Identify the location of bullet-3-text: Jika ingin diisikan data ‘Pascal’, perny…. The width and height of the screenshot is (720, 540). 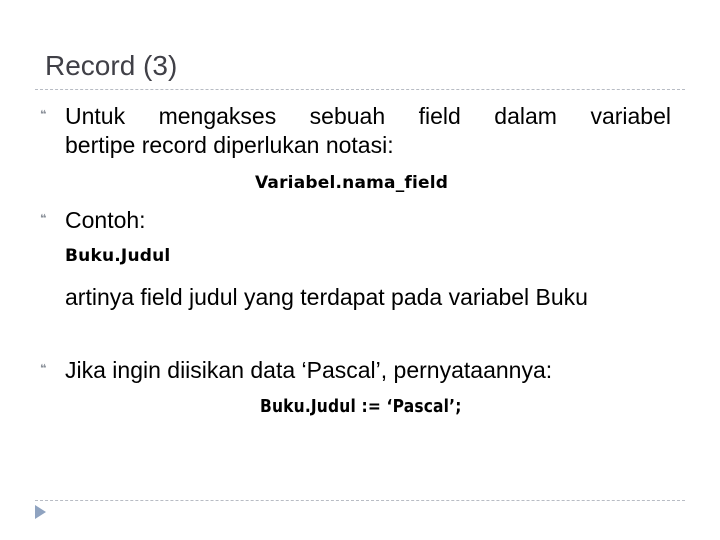
(309, 370).